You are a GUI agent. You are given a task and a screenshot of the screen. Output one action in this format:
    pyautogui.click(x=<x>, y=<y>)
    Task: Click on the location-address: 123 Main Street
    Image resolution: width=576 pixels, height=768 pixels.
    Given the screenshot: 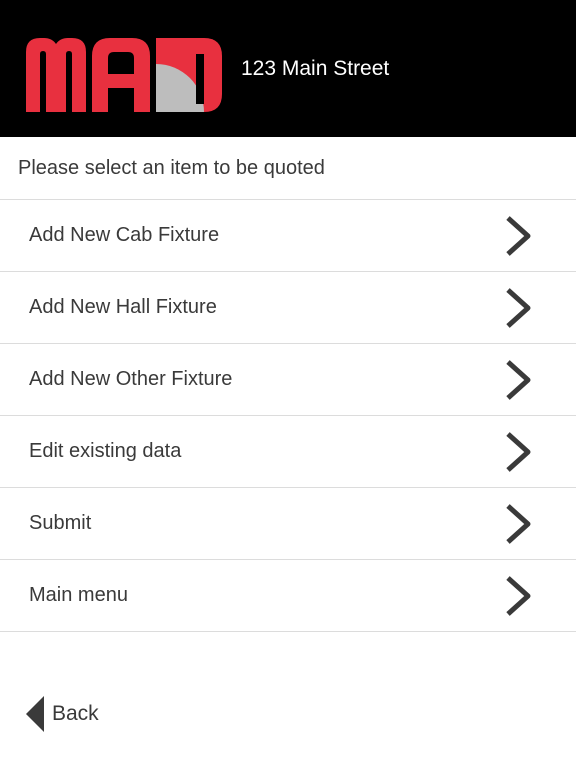 What is the action you would take?
    pyautogui.click(x=315, y=68)
    